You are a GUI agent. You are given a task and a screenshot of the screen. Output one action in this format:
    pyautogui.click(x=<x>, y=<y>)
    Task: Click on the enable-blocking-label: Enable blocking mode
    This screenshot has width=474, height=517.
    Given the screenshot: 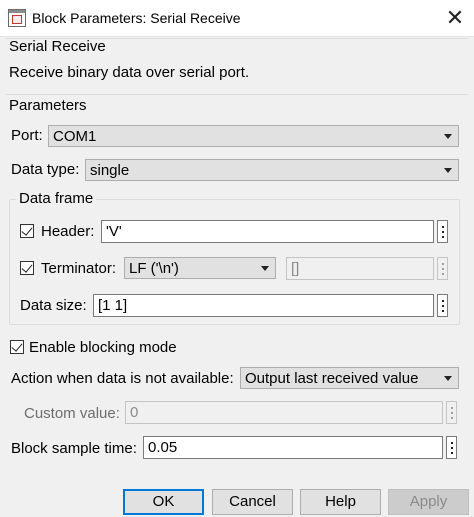 What is the action you would take?
    pyautogui.click(x=103, y=347)
    